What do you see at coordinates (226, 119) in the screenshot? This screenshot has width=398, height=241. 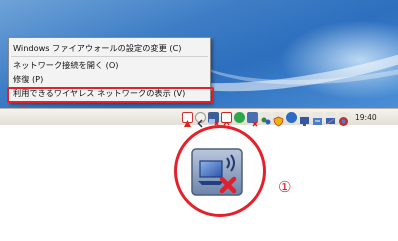 I see `pdf-icon` at bounding box center [226, 119].